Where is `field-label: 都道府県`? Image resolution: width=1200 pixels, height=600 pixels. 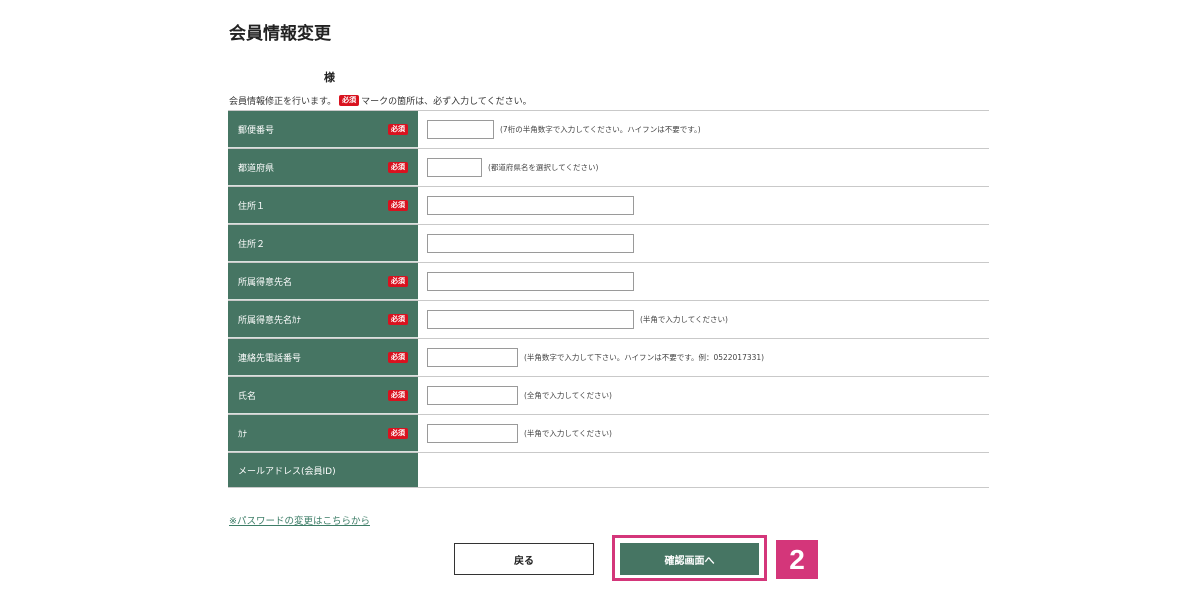
field-label: 都道府県 is located at coordinates (256, 168).